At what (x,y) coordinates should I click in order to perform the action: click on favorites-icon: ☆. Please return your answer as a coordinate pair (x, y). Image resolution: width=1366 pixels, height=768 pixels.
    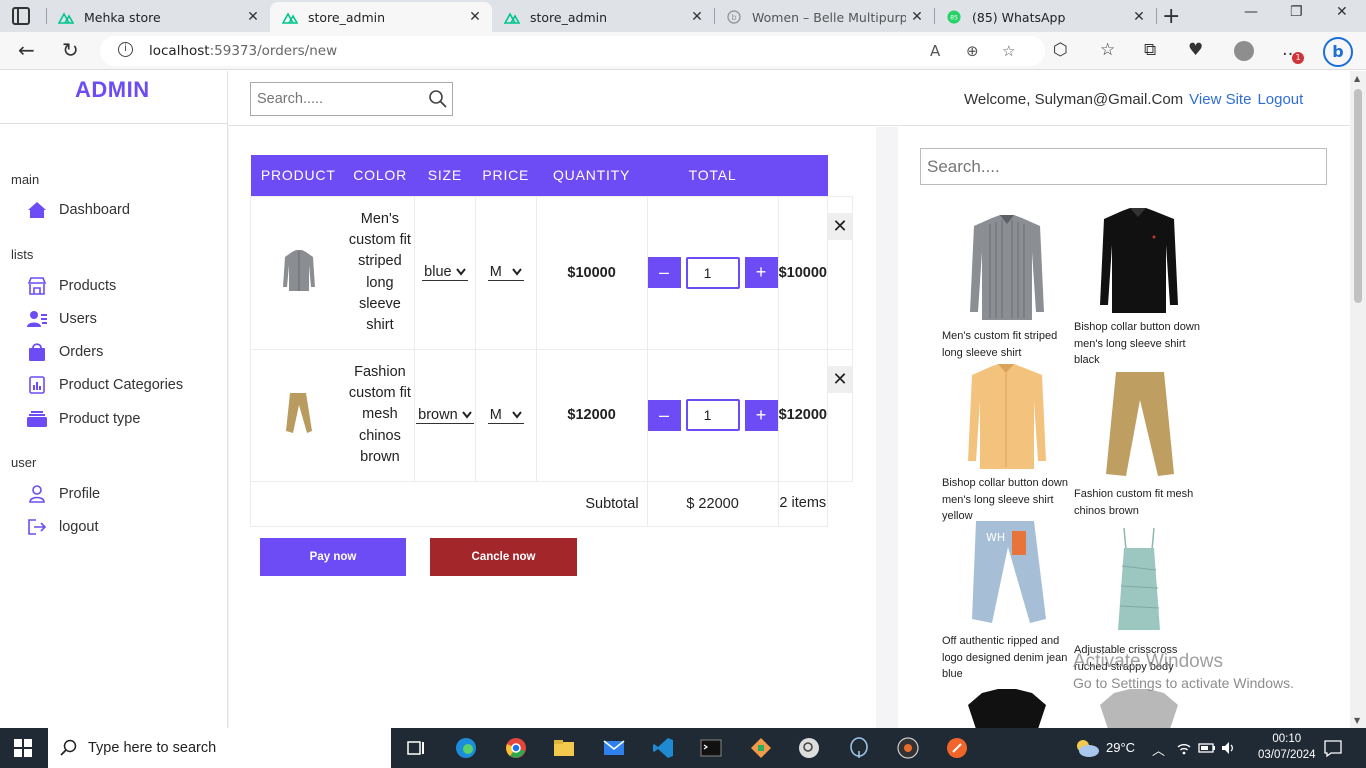
    Looking at the image, I should click on (1107, 50).